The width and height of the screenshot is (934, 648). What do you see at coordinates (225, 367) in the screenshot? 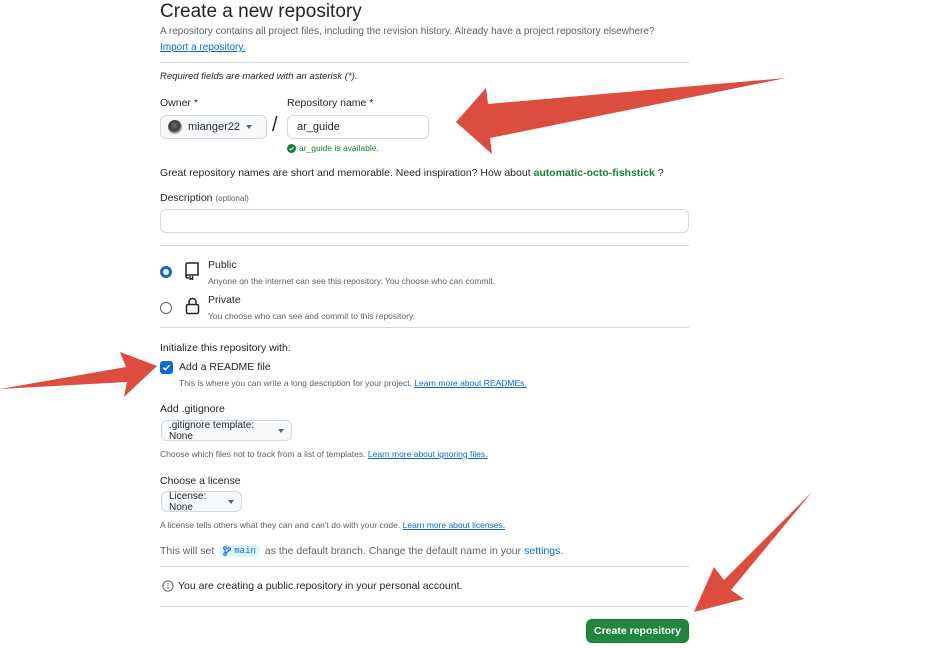
I see `readme-label: Add a README file` at bounding box center [225, 367].